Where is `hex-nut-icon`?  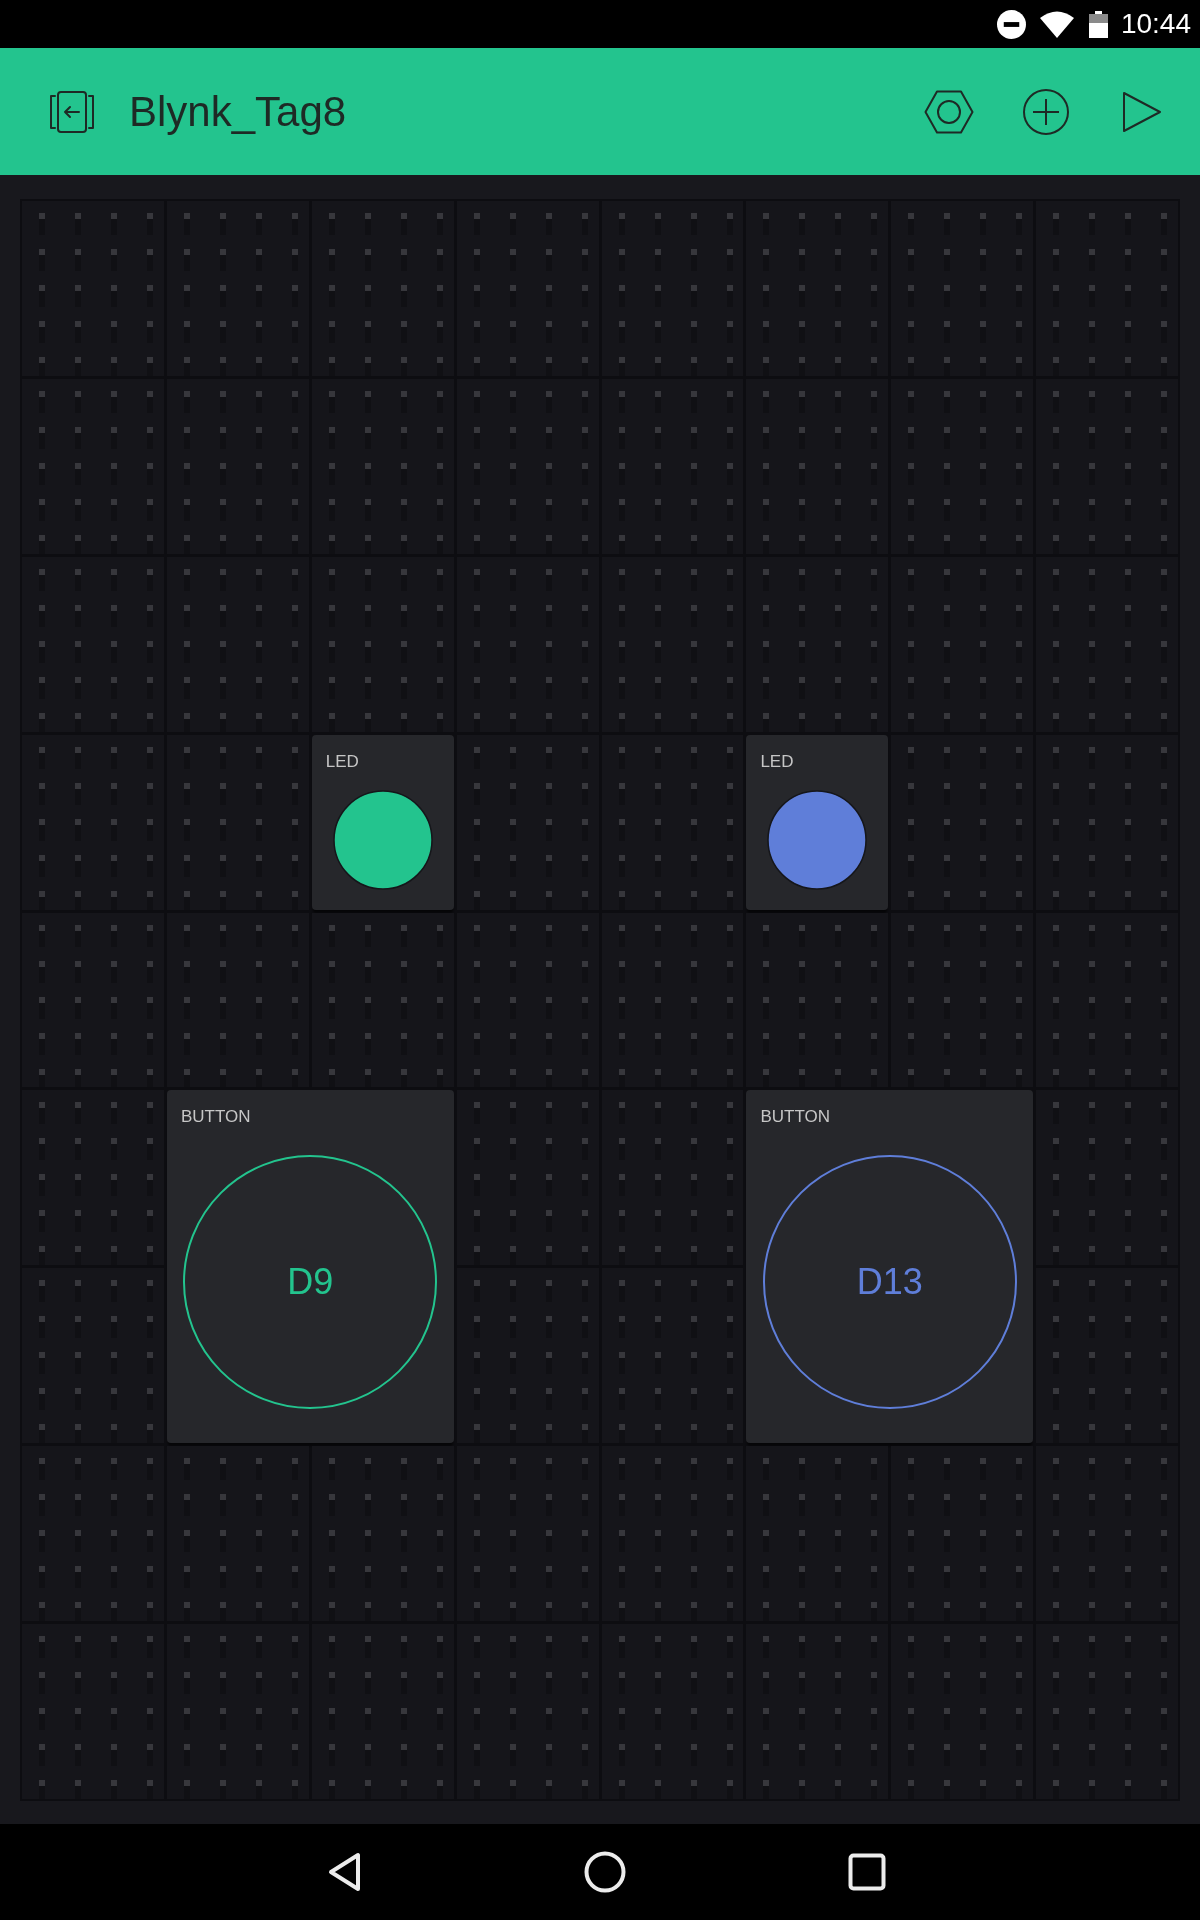
hex-nut-icon is located at coordinates (949, 111).